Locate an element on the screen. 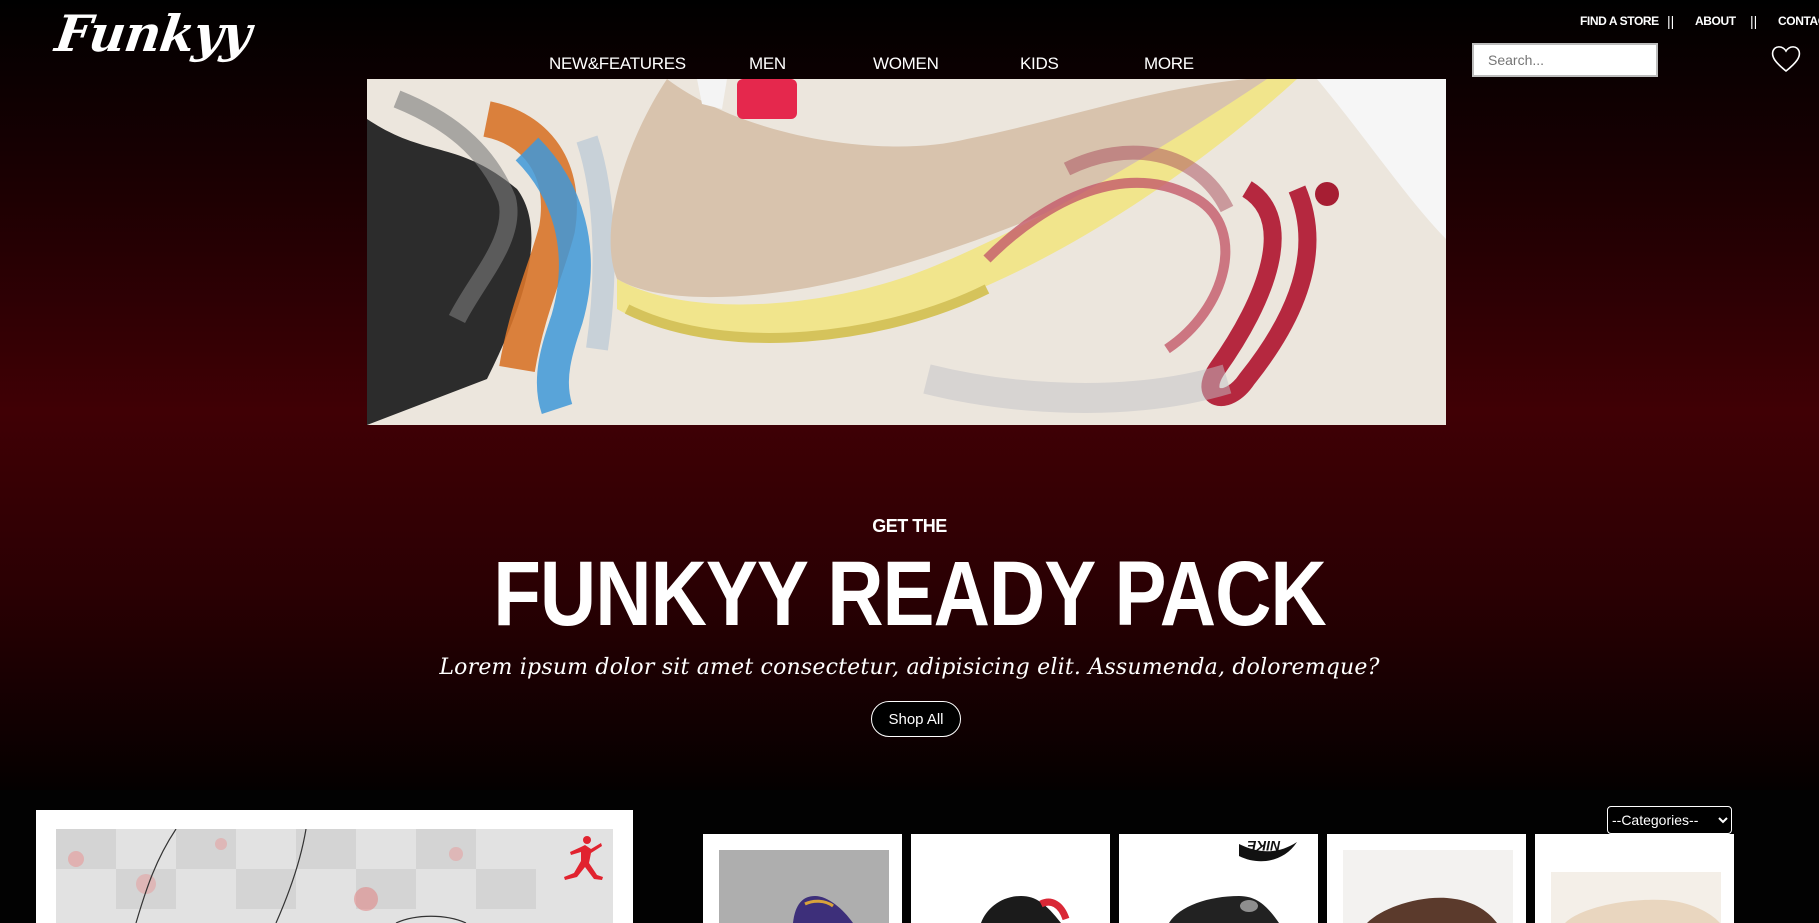 This screenshot has height=923, width=1819. brand-logo: Funkyy is located at coordinates (153, 33).